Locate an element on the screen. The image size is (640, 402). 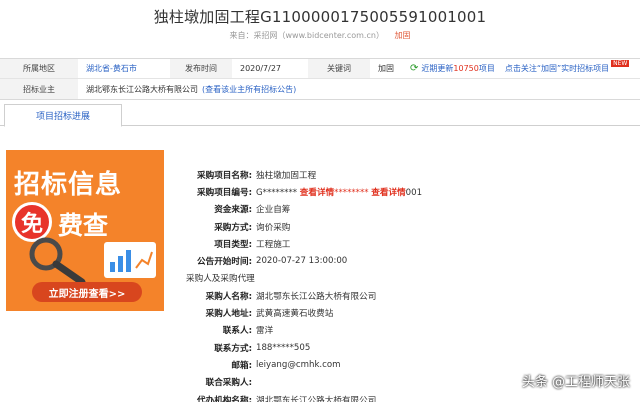
type-value: 工程施工 is located at coordinates (273, 244).